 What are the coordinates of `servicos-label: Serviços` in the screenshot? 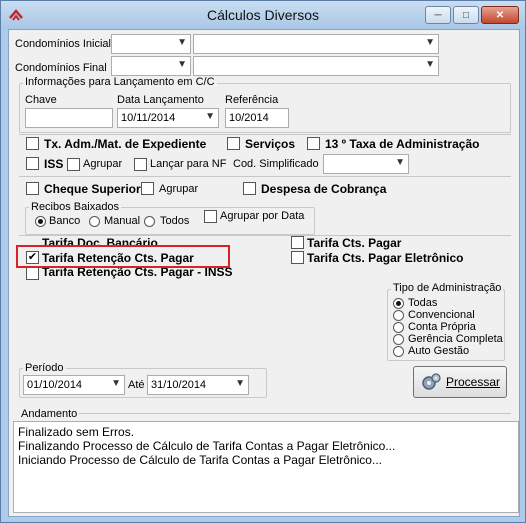 It's located at (270, 144).